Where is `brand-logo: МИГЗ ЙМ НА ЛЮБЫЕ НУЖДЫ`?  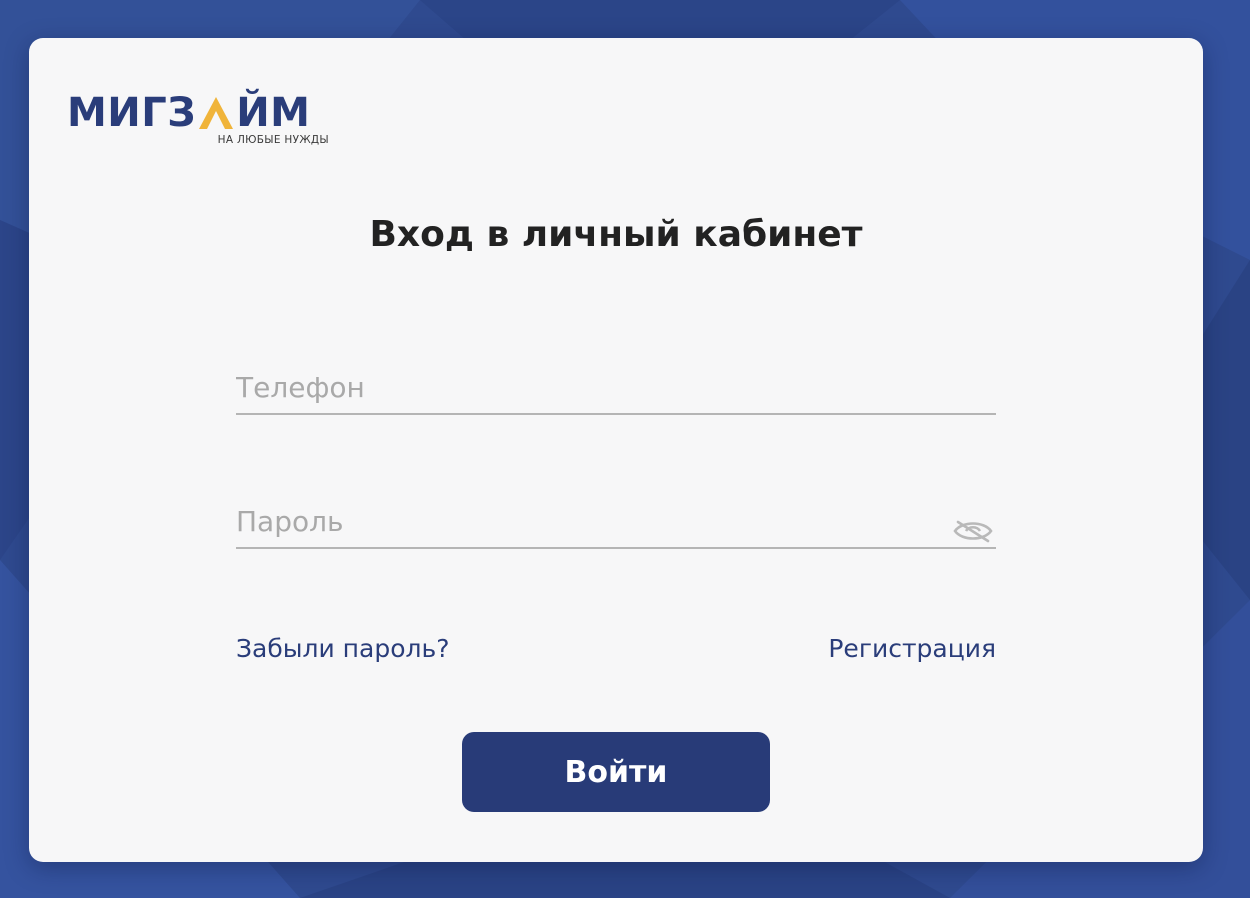
brand-logo: МИГЗ ЙМ НА ЛЮБЫЕ НУЖДЫ is located at coordinates (202, 120).